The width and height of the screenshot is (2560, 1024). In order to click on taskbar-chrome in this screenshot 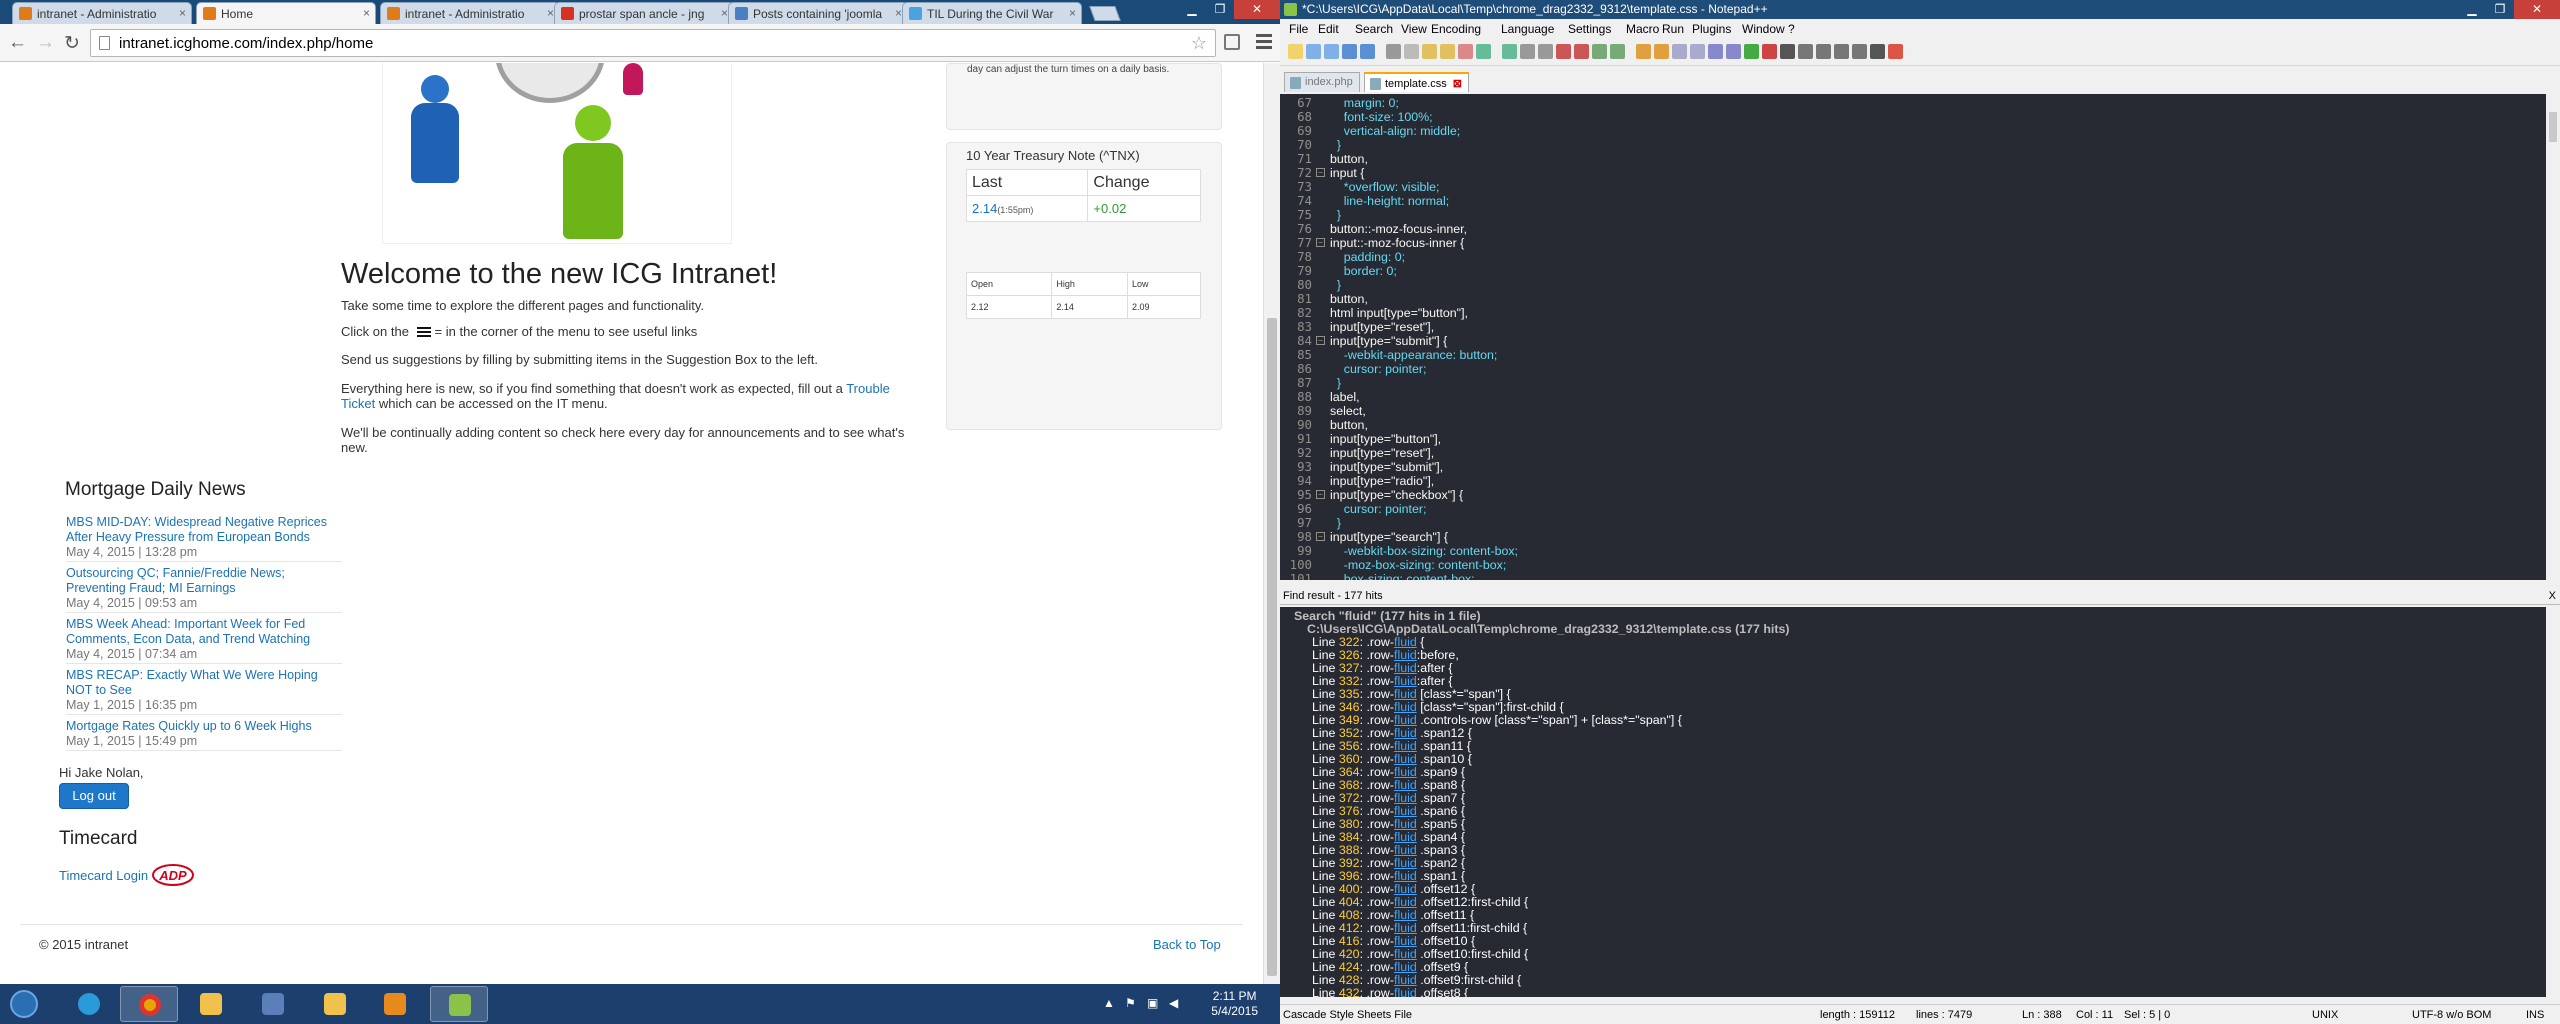, I will do `click(149, 1004)`.